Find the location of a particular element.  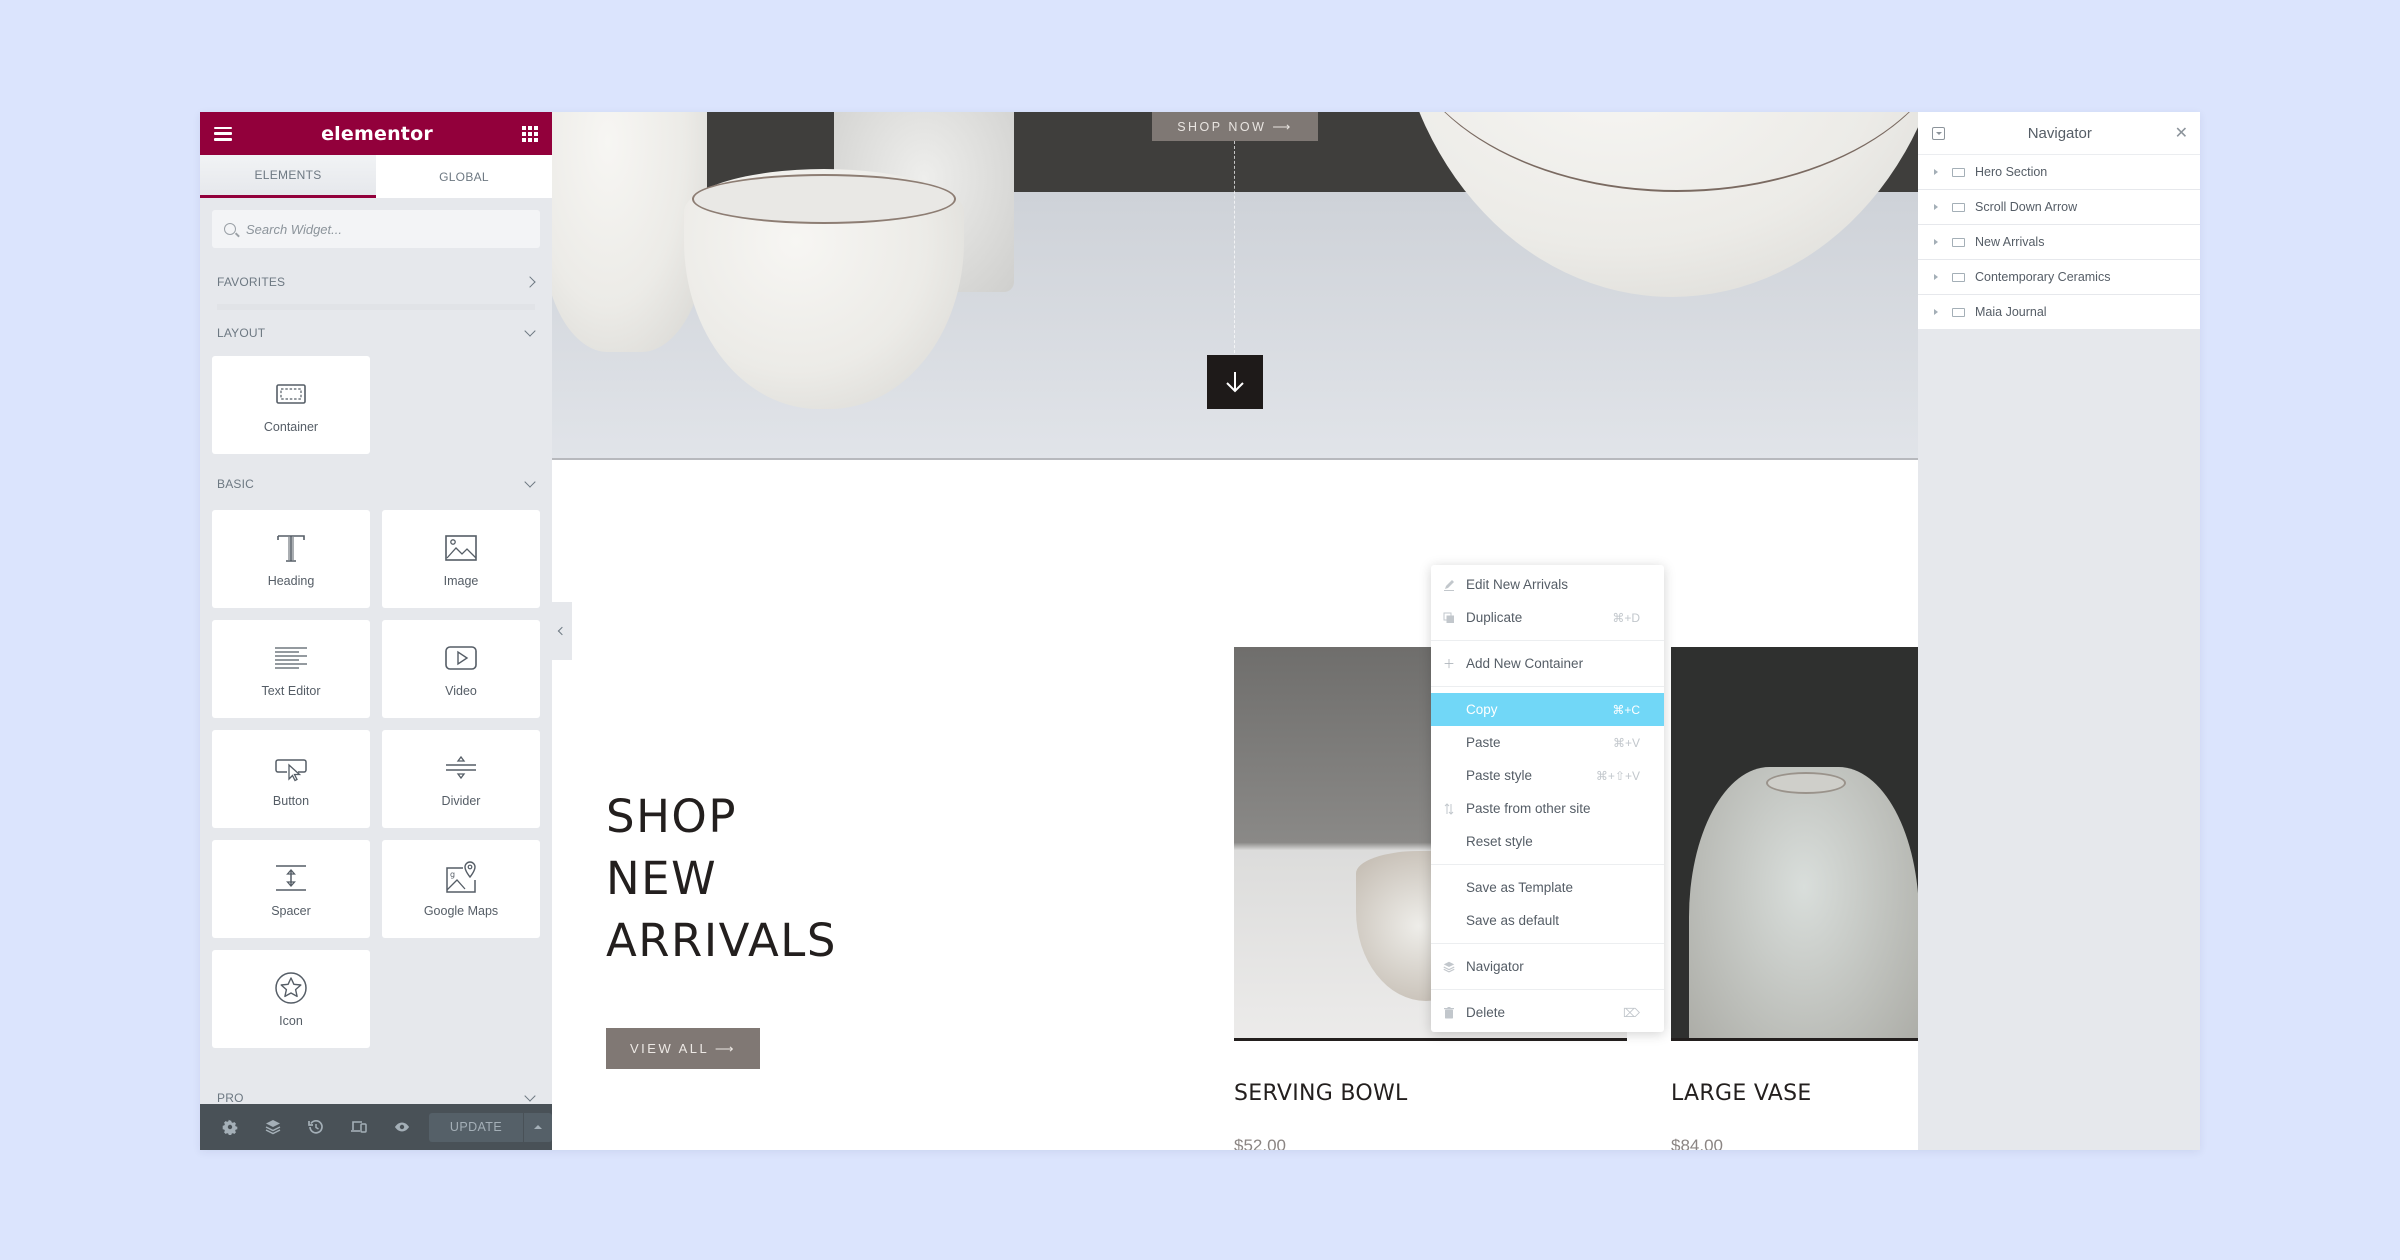

section-favorites-label: FAVORITES is located at coordinates (251, 282).